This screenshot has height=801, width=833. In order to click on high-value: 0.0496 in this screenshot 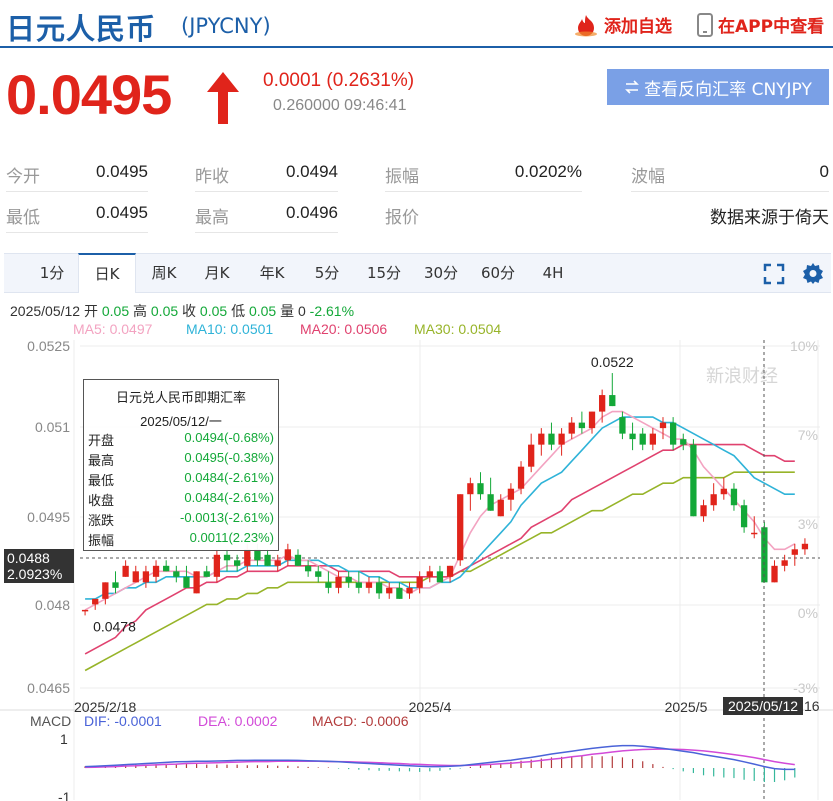, I will do `click(312, 212)`.